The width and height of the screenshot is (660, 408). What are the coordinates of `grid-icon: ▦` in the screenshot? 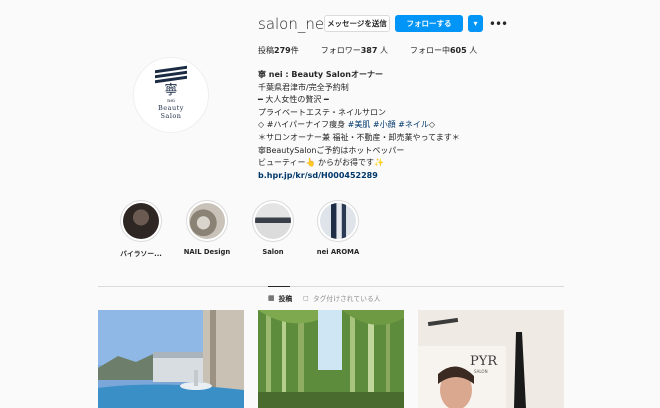 It's located at (271, 298).